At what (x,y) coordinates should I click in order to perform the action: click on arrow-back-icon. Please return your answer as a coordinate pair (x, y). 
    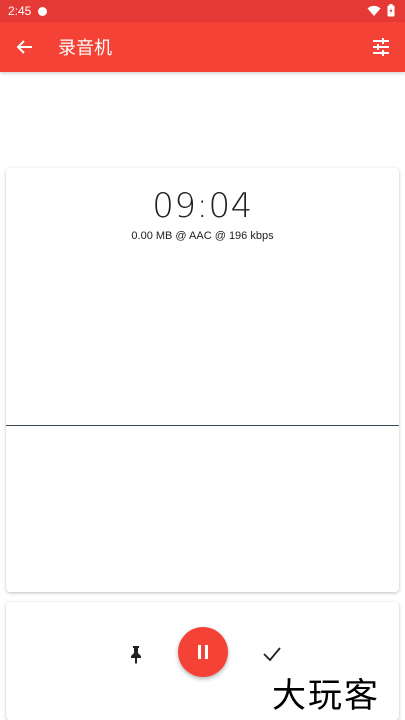
    Looking at the image, I should click on (24, 47).